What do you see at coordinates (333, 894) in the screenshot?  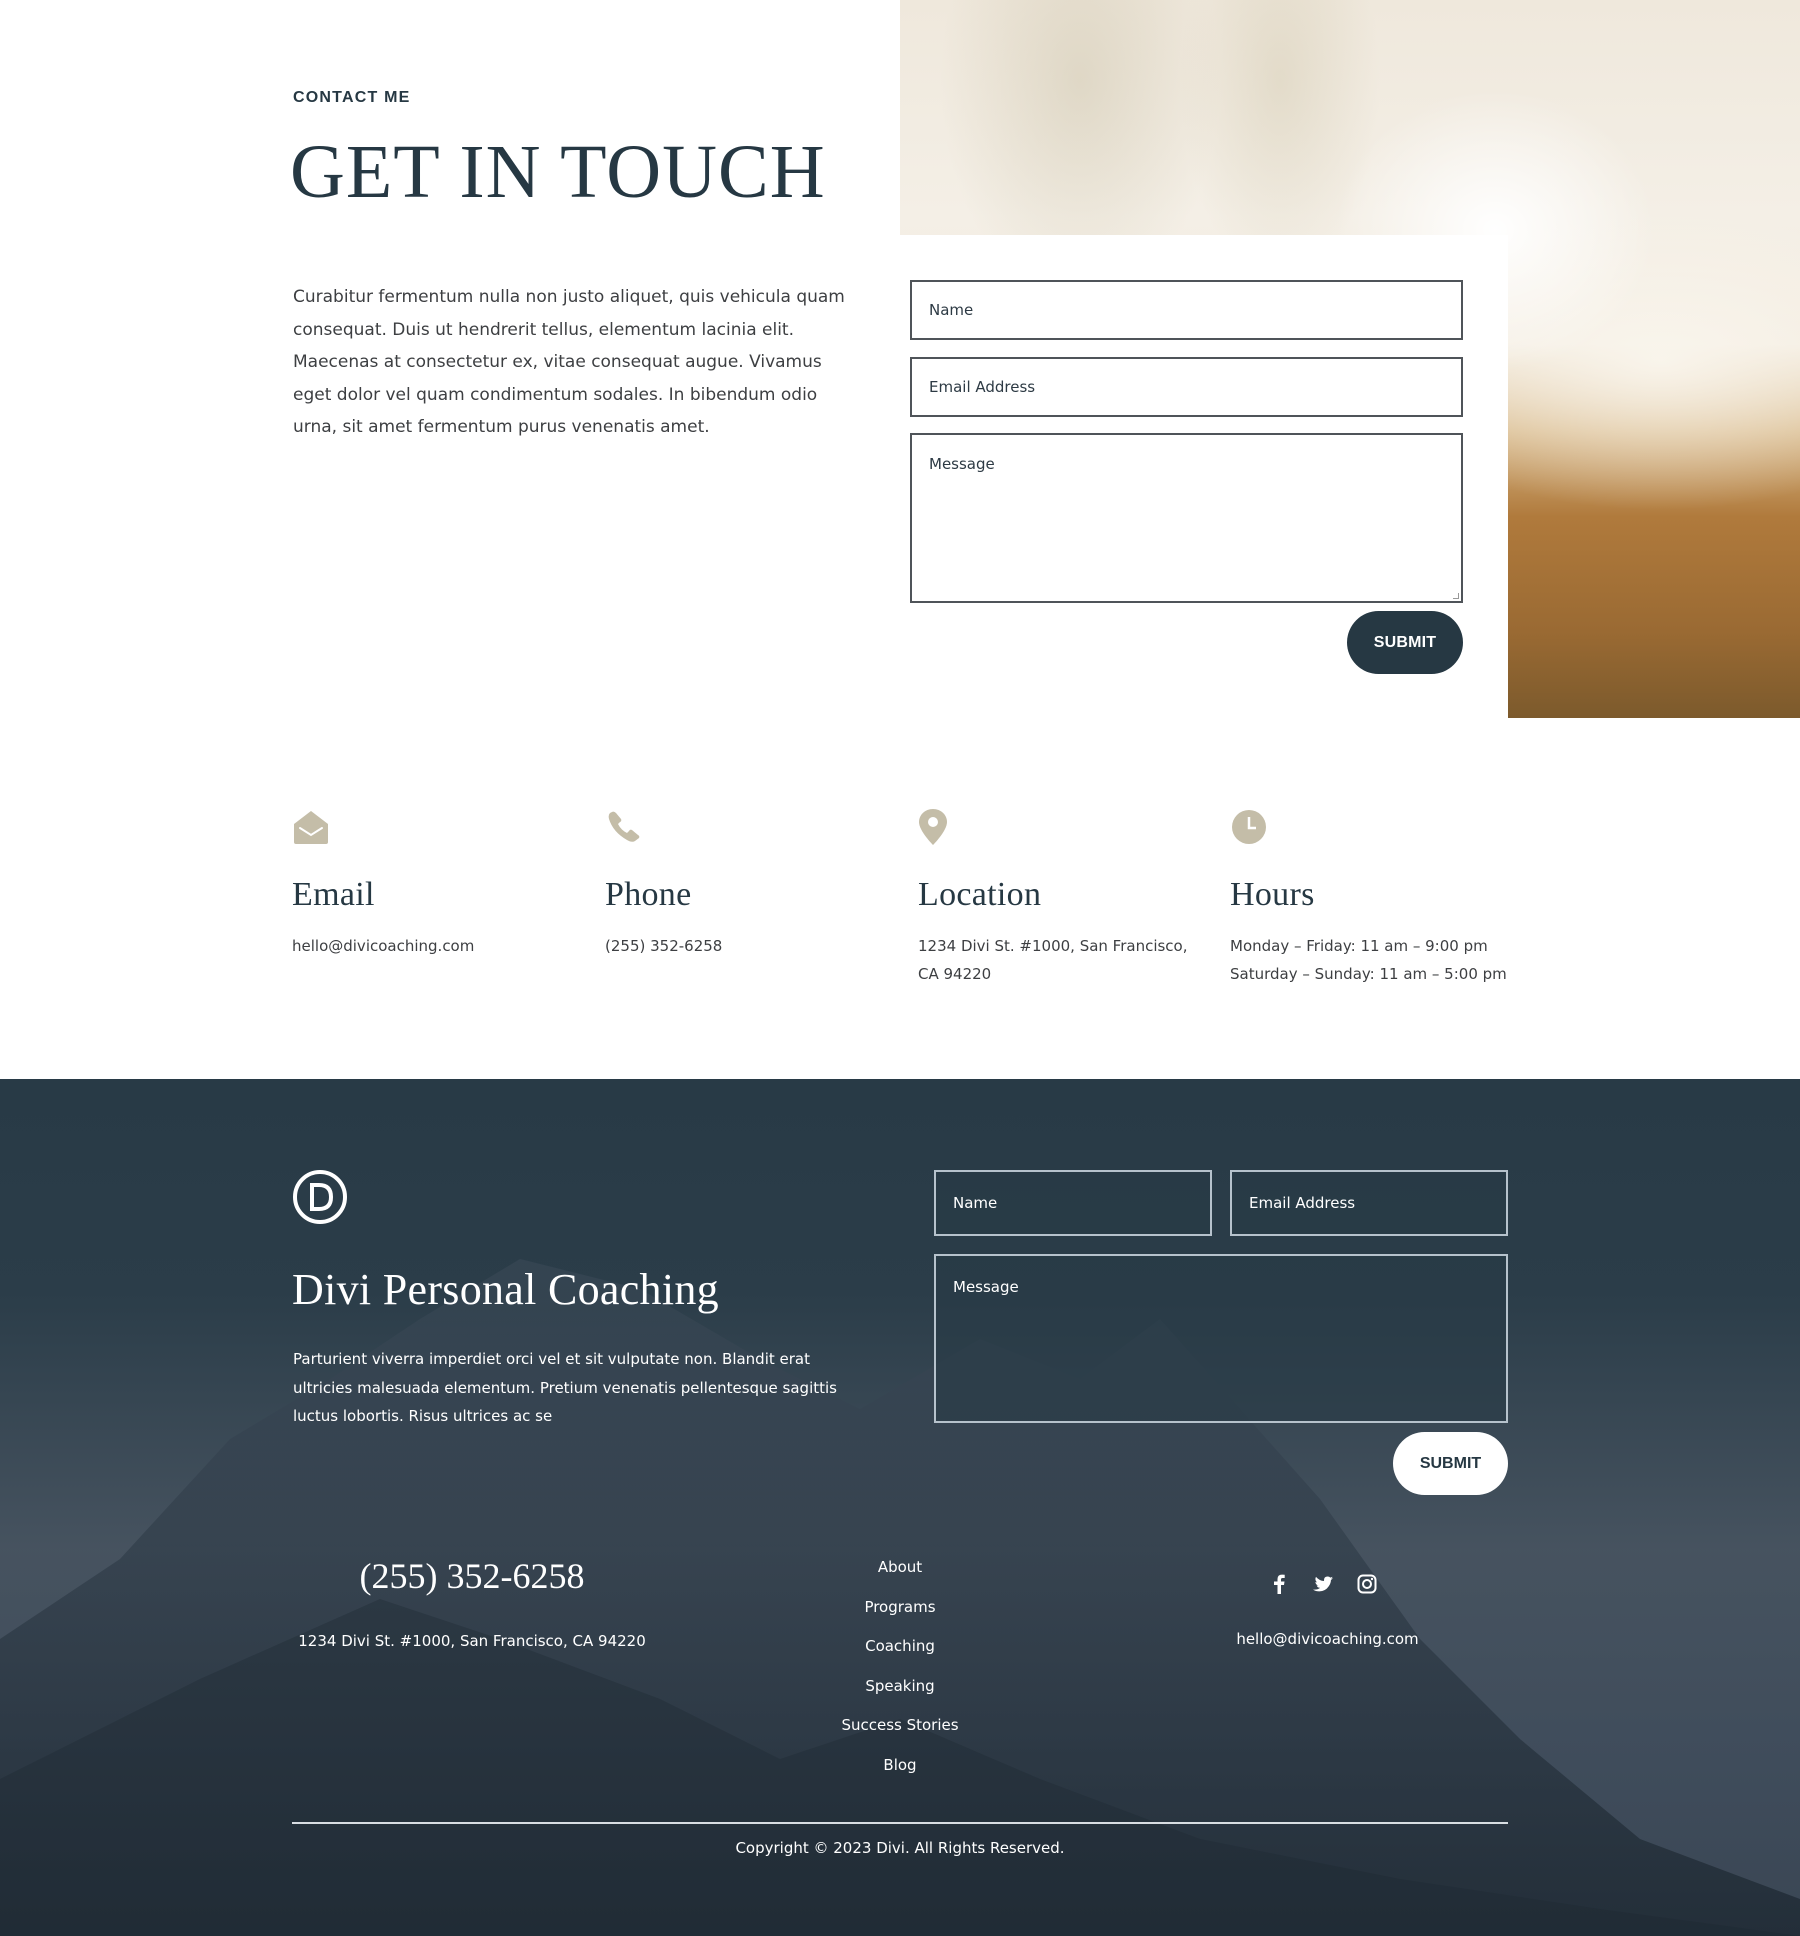 I see `info-title: Email` at bounding box center [333, 894].